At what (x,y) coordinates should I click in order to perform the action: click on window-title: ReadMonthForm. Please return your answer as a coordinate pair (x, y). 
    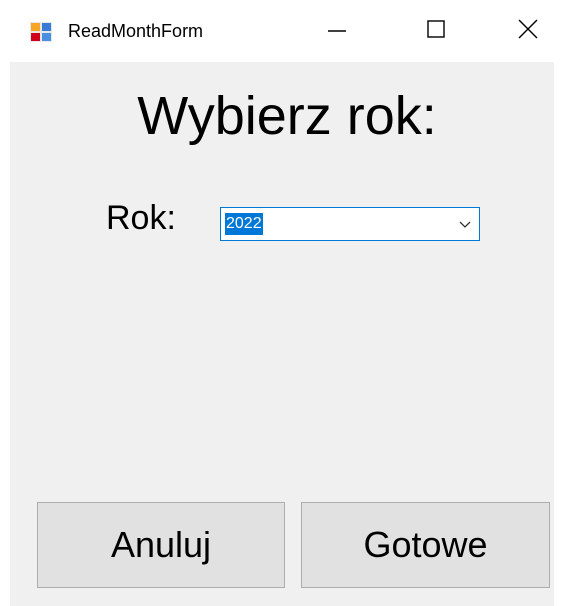
    Looking at the image, I should click on (136, 31).